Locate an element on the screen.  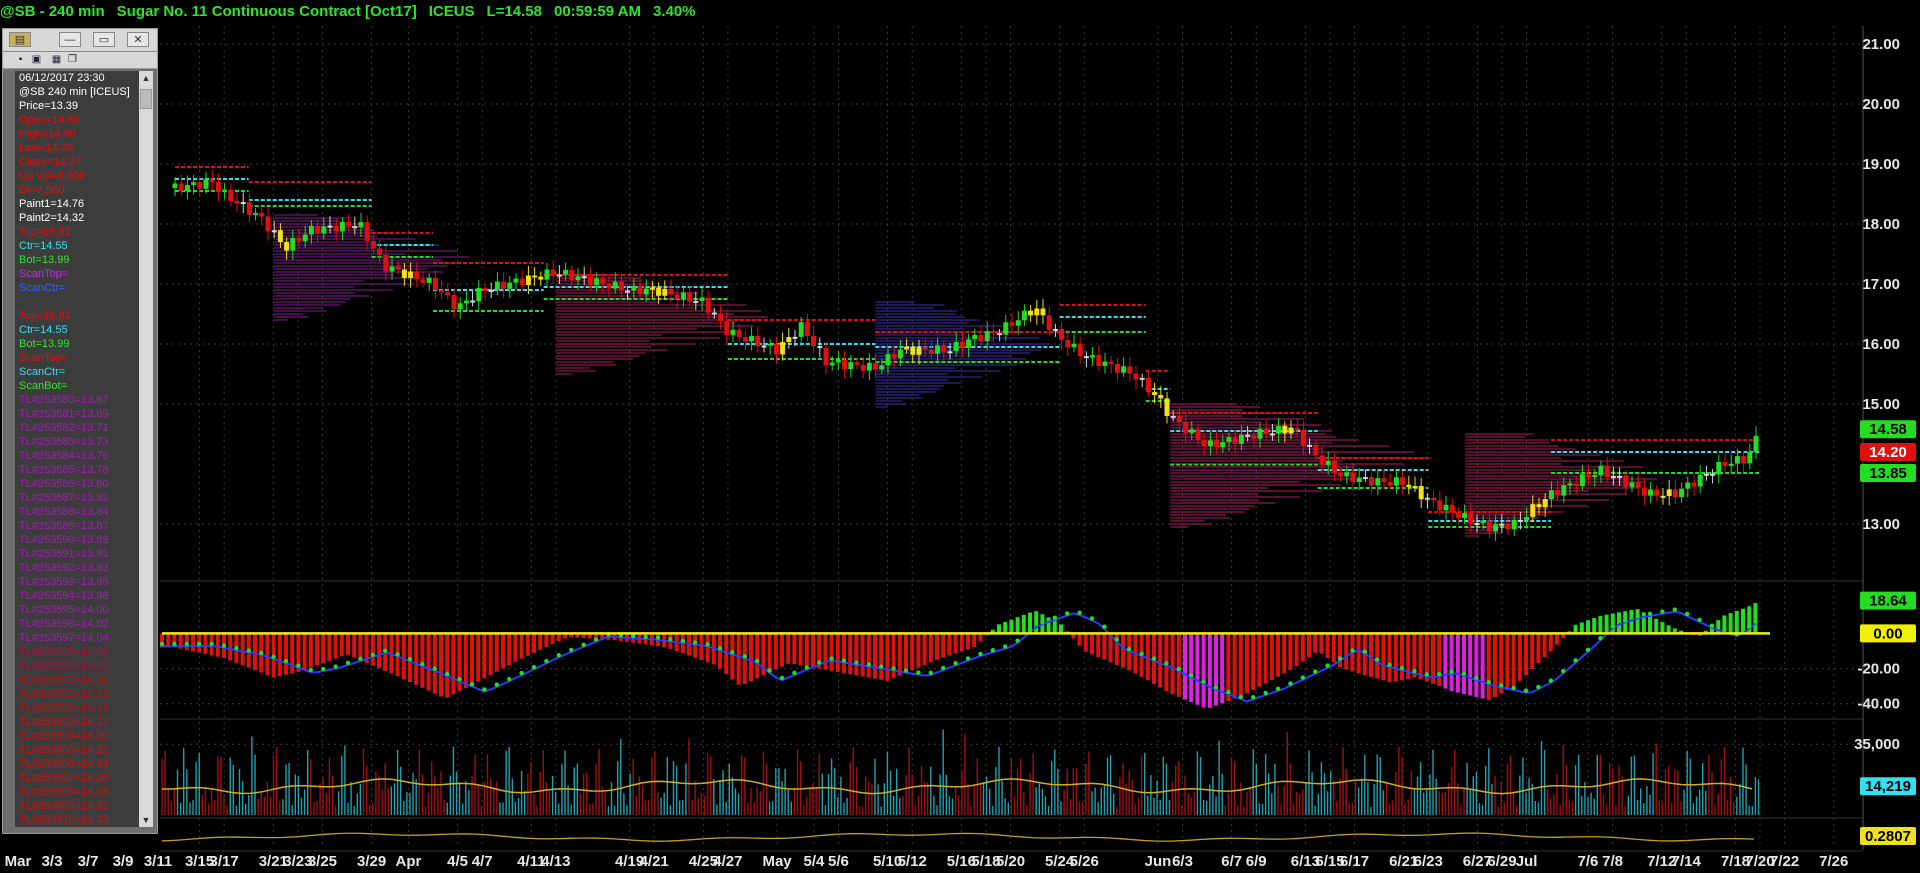
data-window-line: TL#253585=13.78 is located at coordinates (64, 470).